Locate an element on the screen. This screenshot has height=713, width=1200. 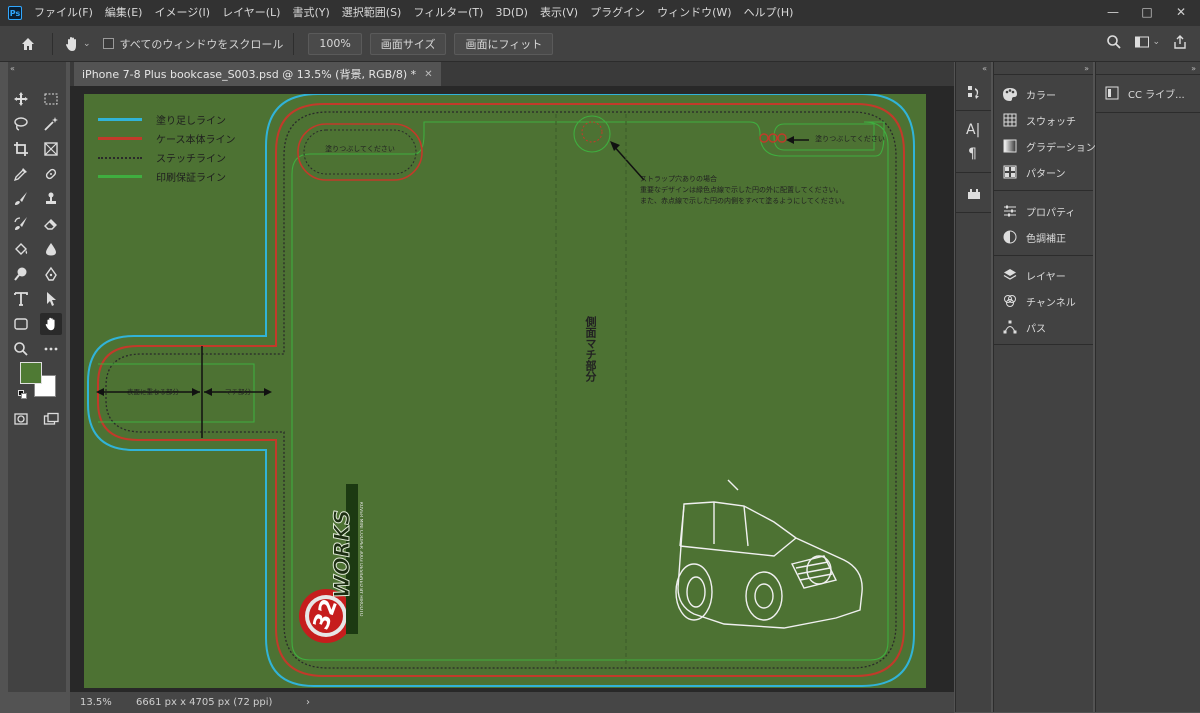
eraser-tool-icon is located at coordinates (51, 224).